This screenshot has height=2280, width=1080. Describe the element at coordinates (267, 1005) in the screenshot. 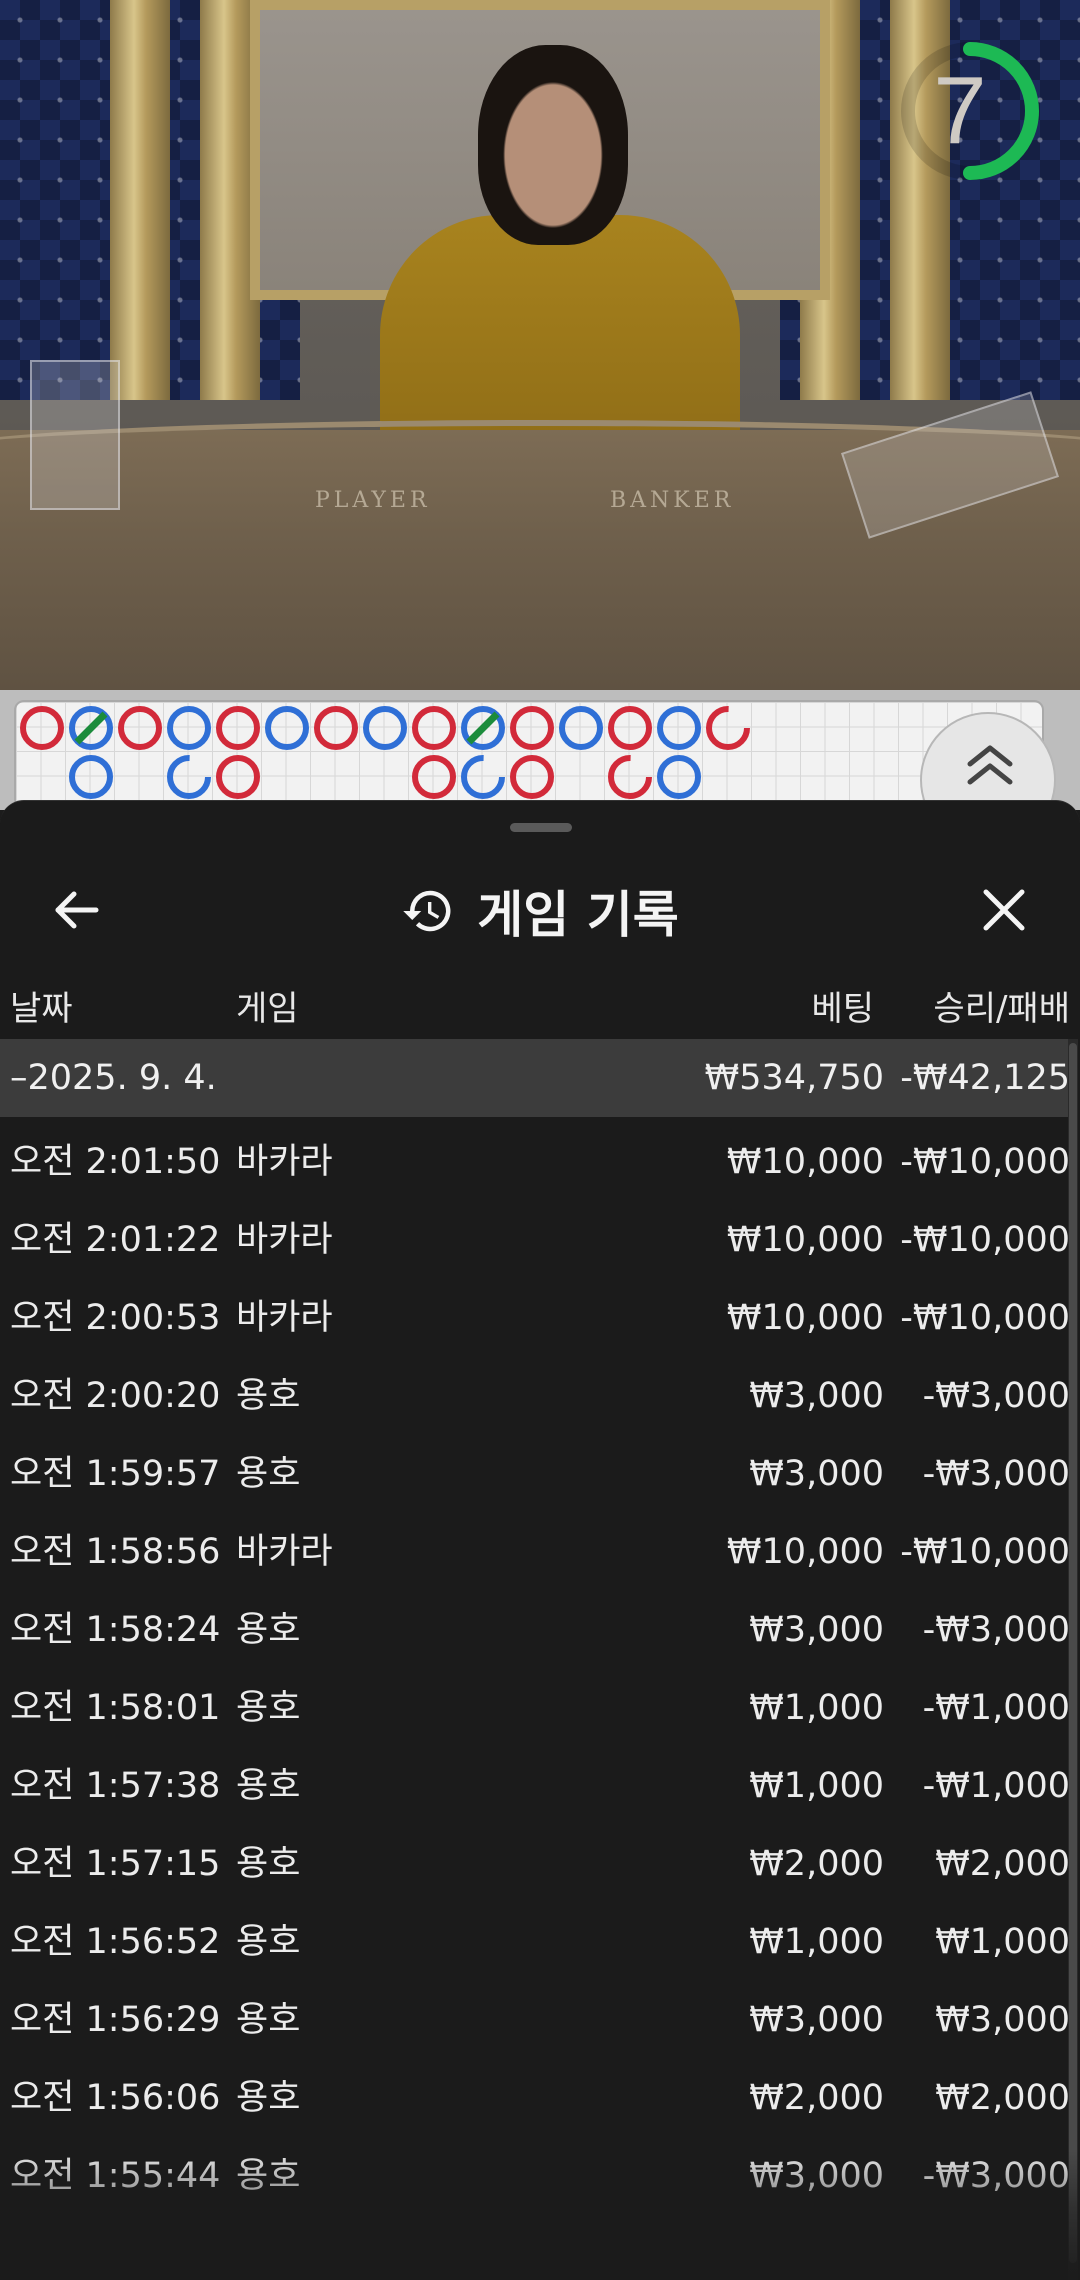

I see `col-header-game: 게임` at that location.